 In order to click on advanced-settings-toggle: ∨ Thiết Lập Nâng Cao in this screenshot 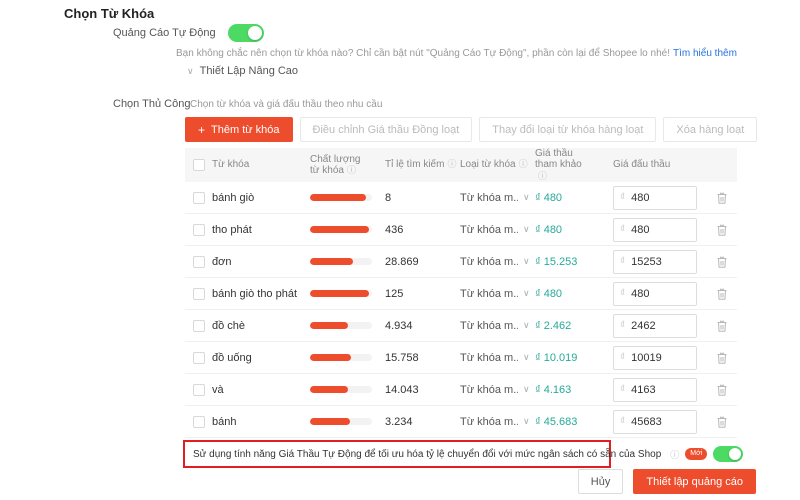, I will do `click(242, 71)`.